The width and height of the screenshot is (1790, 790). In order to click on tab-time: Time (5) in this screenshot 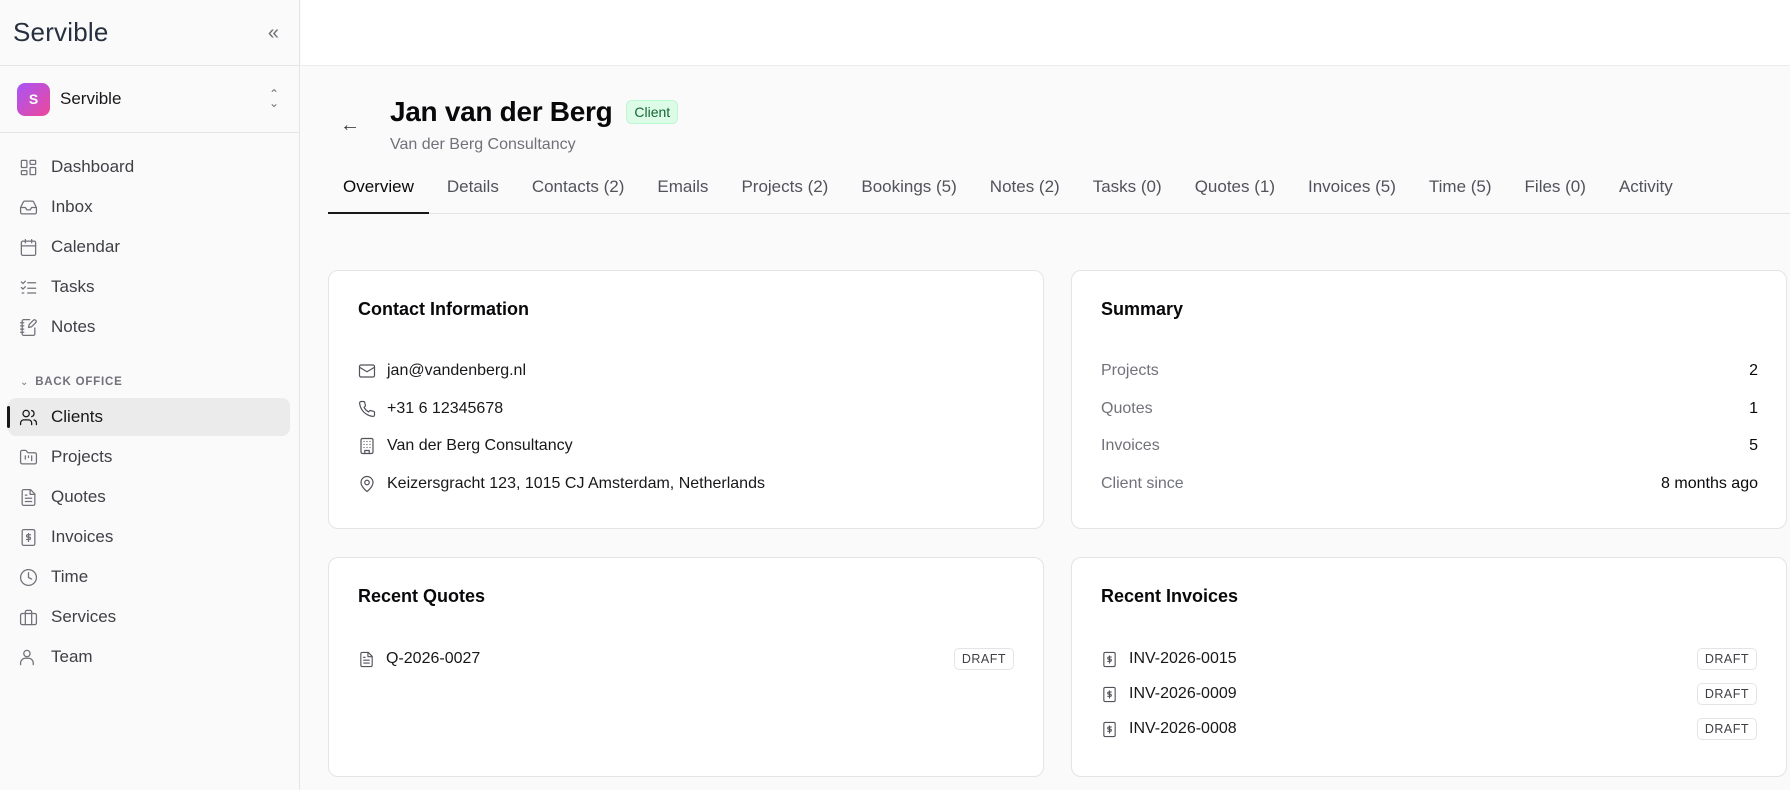, I will do `click(1460, 194)`.